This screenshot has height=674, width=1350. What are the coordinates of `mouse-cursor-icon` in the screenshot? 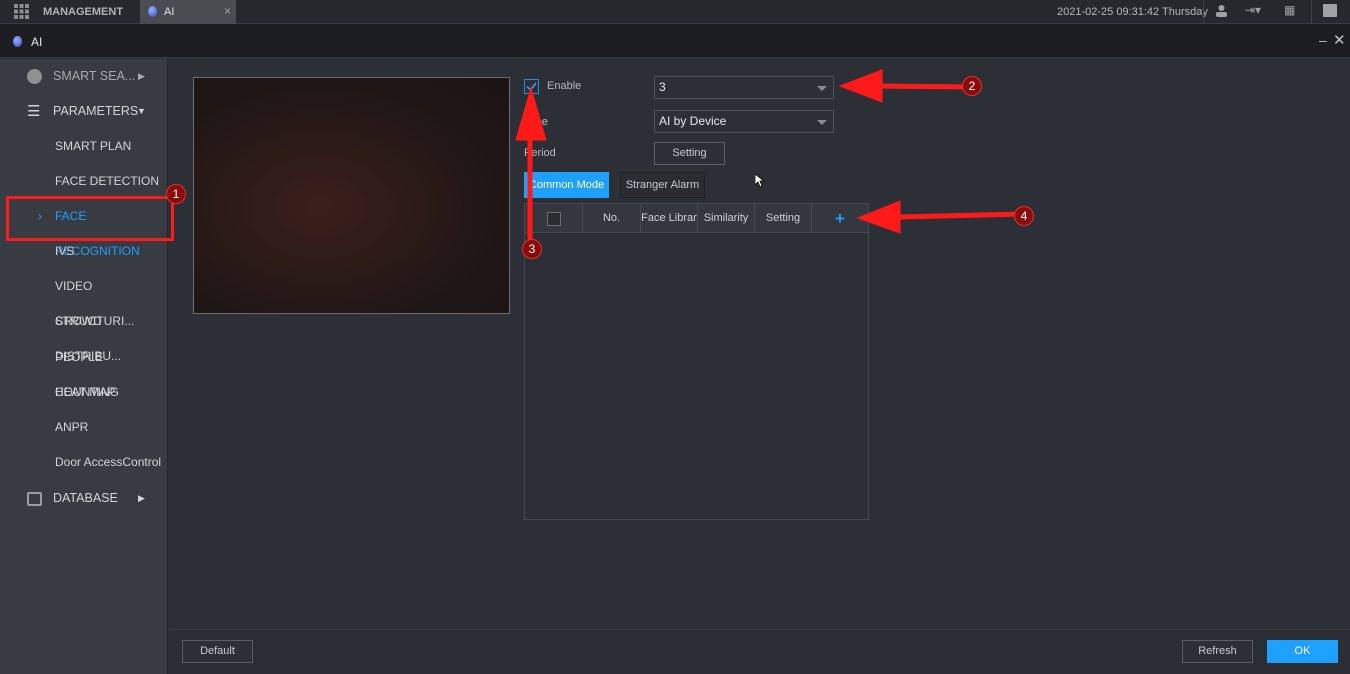 It's located at (760, 181).